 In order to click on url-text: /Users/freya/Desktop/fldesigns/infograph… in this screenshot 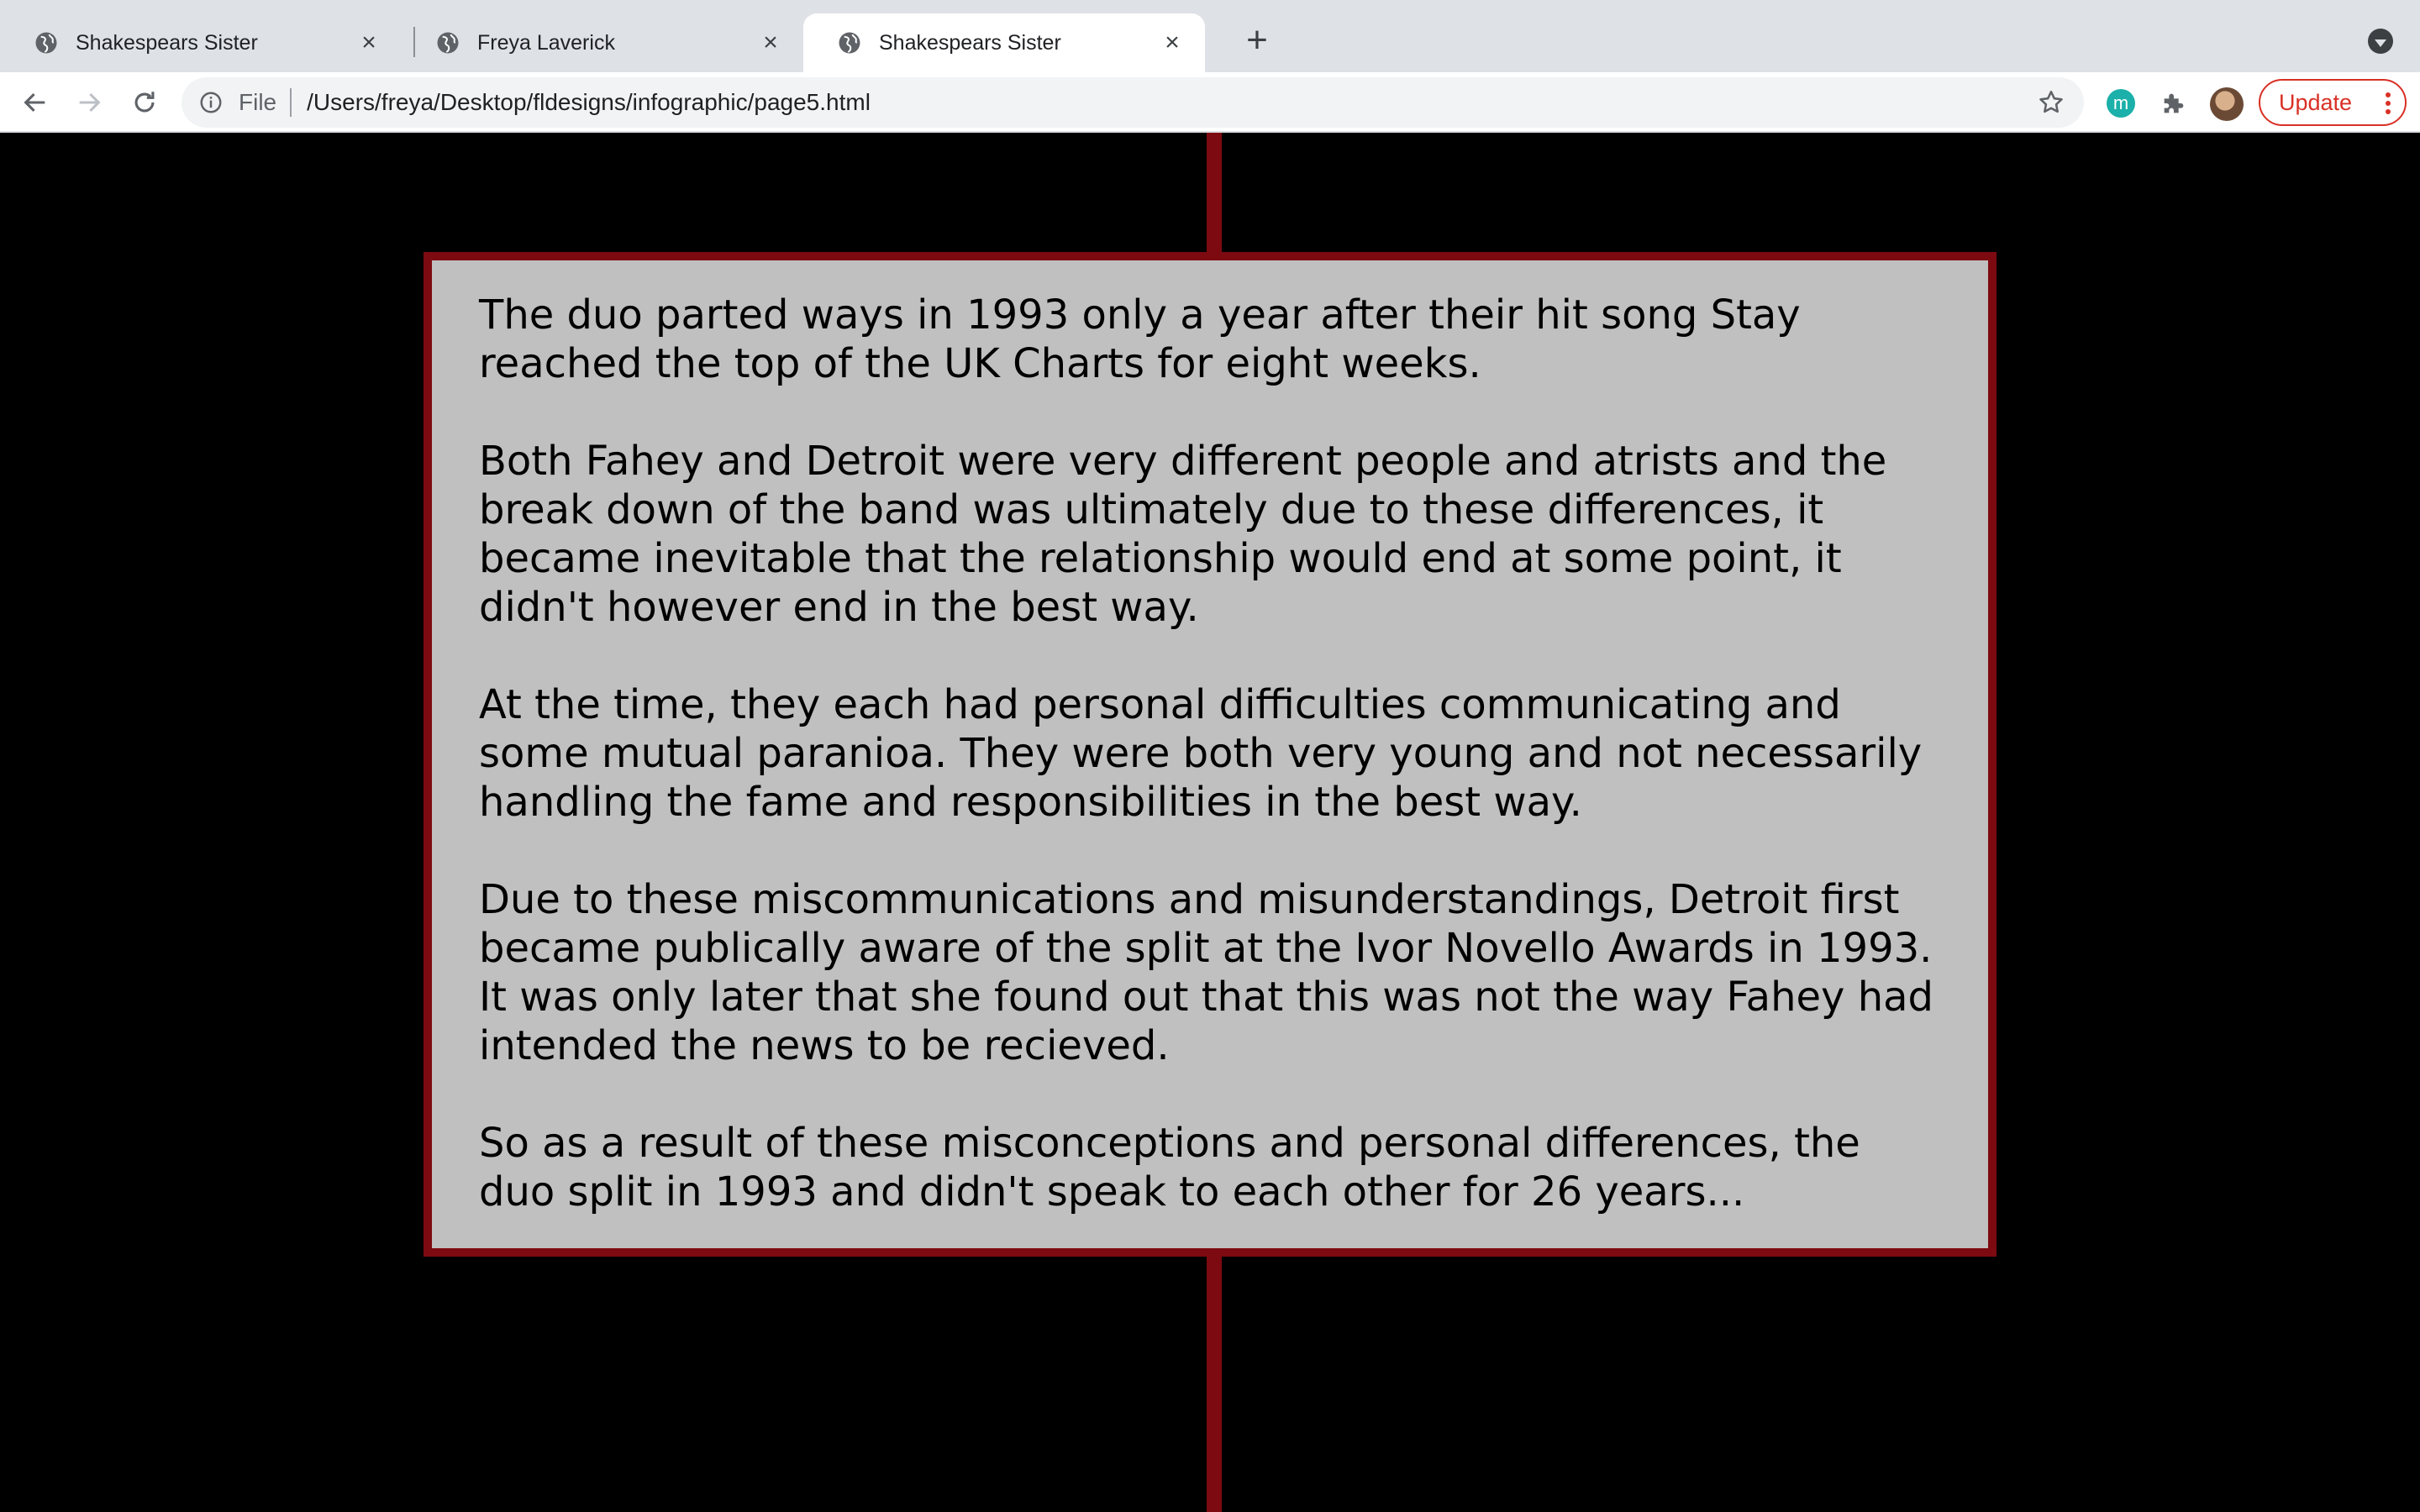, I will do `click(589, 102)`.